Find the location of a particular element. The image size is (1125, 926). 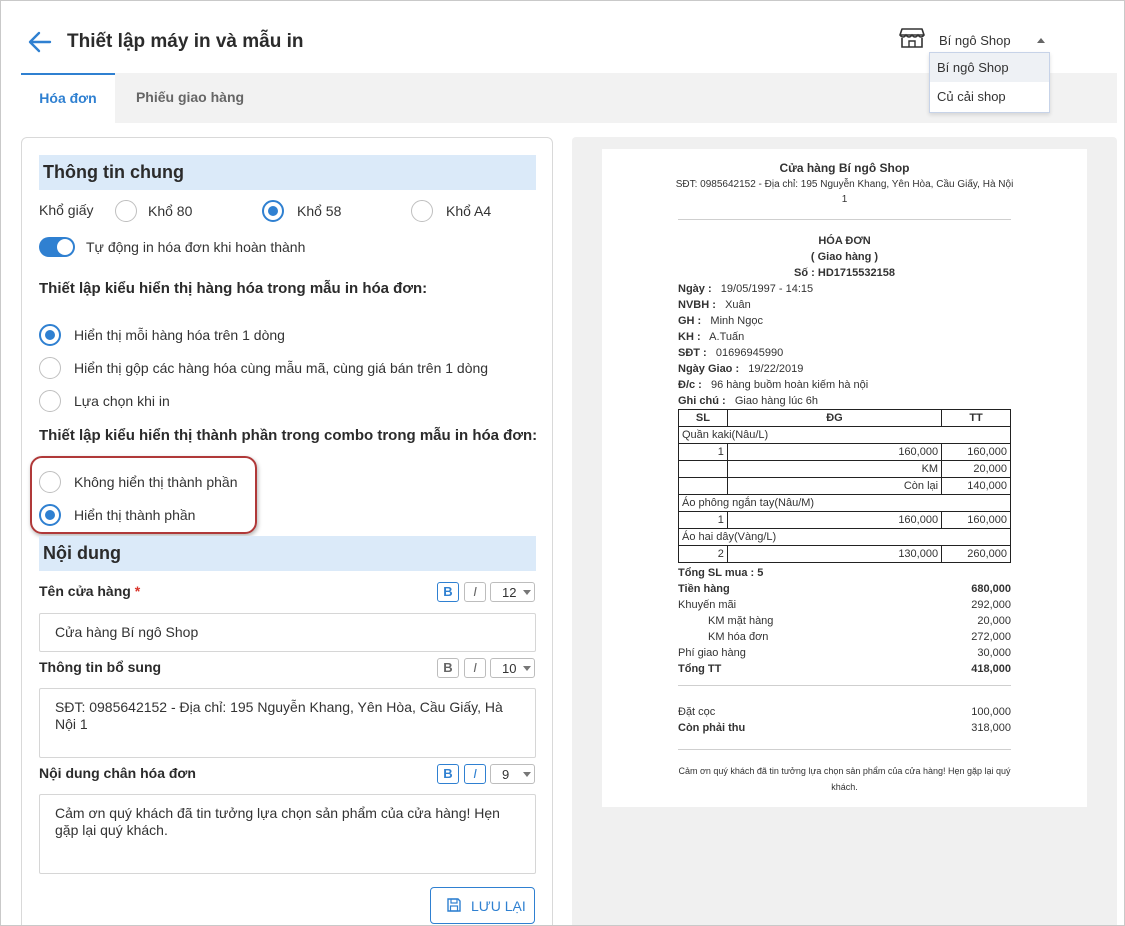

item-qty: 2 is located at coordinates (703, 554).